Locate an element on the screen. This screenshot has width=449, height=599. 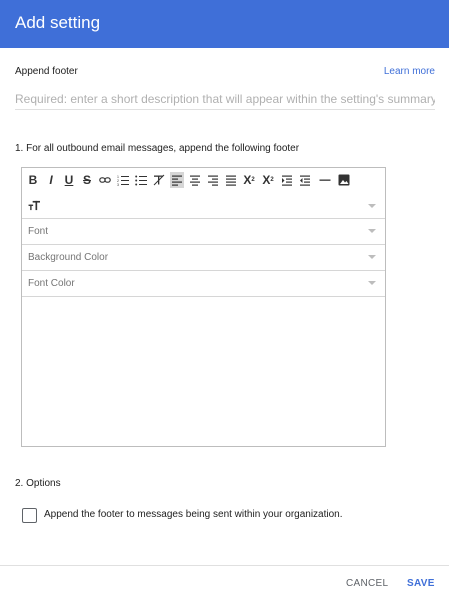
superscript-icon: X2 is located at coordinates (268, 180).